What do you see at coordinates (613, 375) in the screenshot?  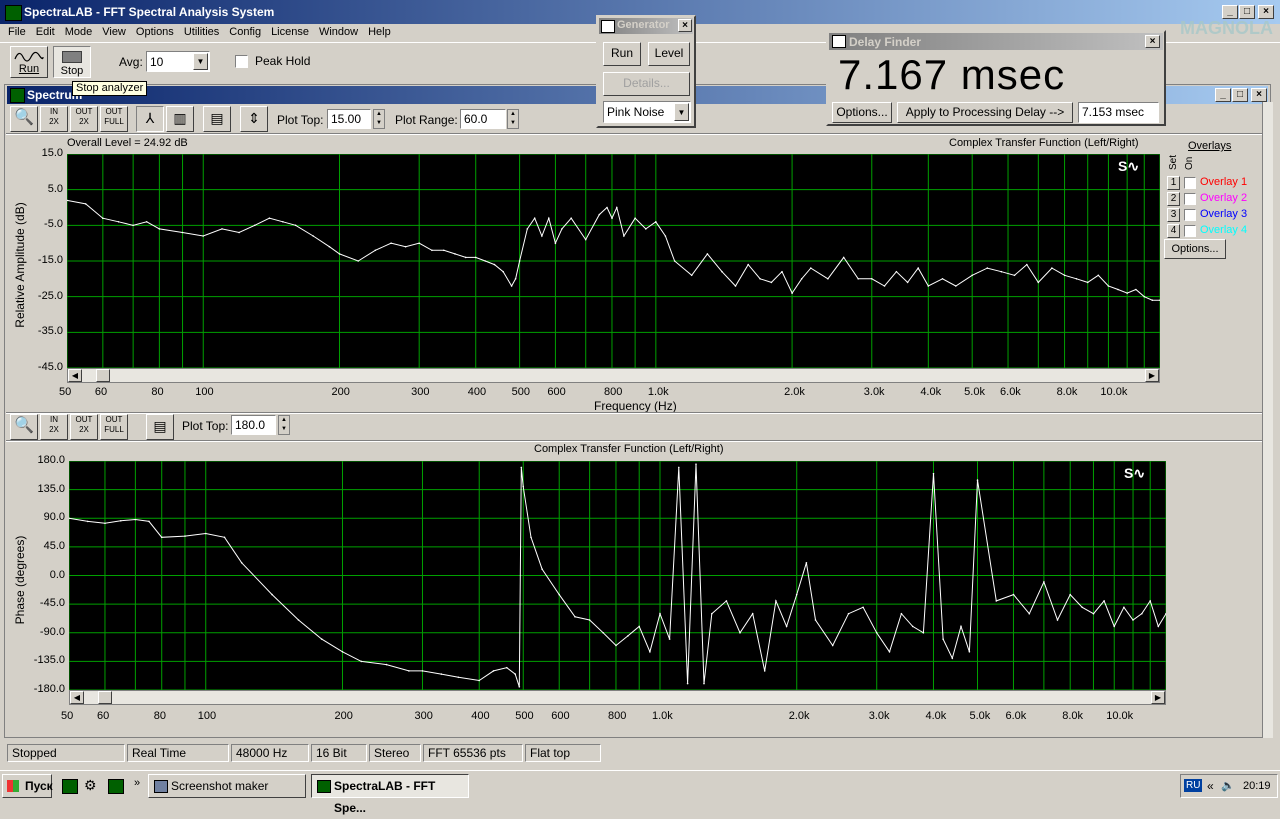 I see `amp-scrollbar: ◀ ▶` at bounding box center [613, 375].